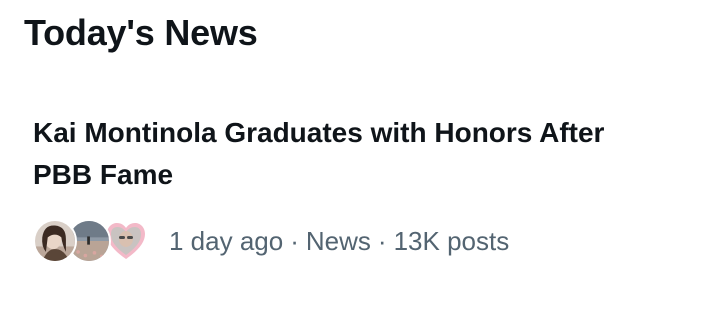 This screenshot has height=312, width=719. I want to click on news-meta-row: 1 day ago · News · 13K posts, so click(271, 241).